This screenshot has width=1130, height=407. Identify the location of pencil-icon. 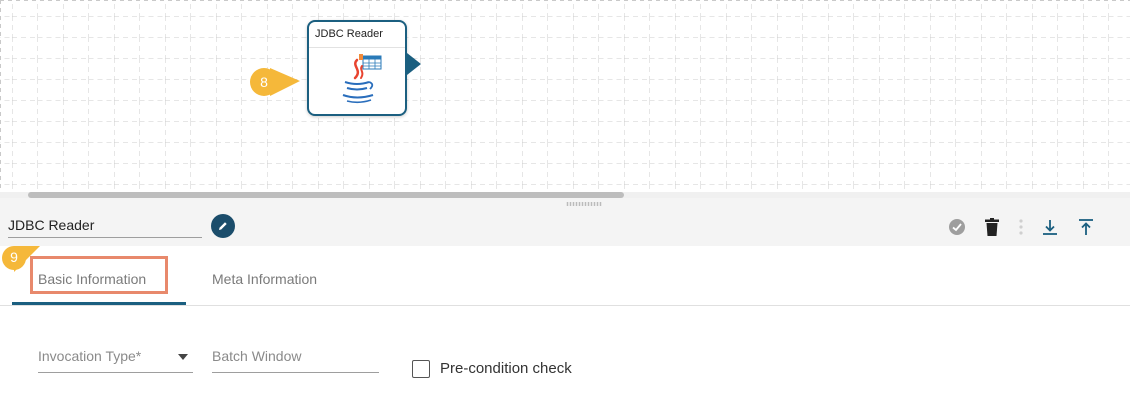
(223, 226).